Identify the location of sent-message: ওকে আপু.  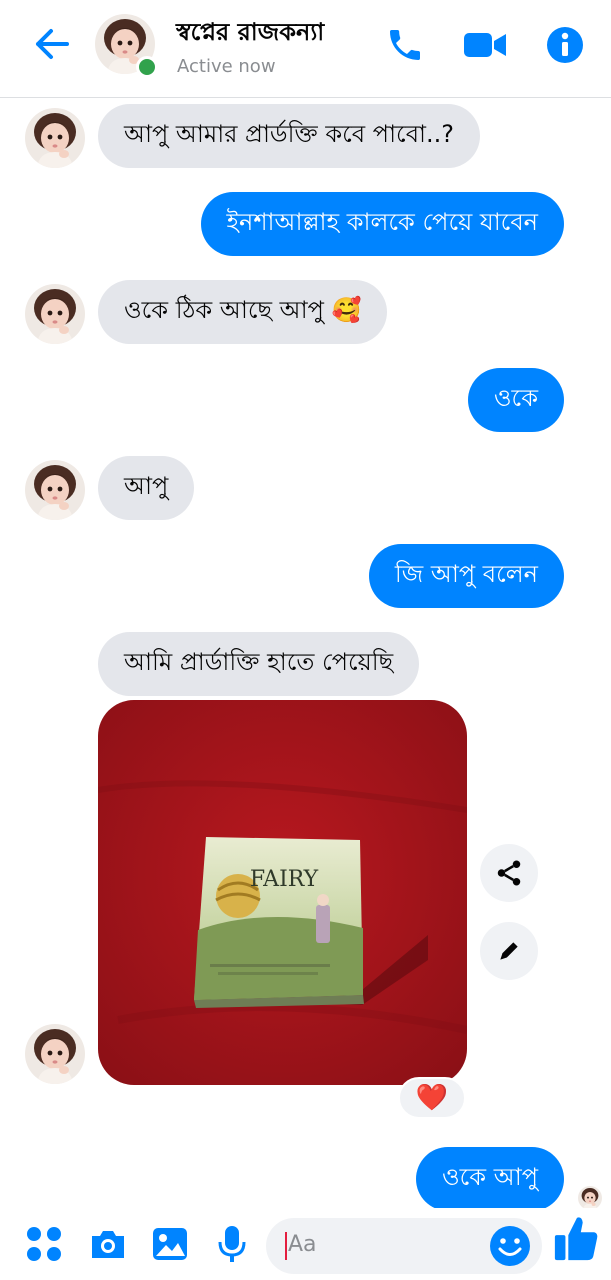
(489, 1179).